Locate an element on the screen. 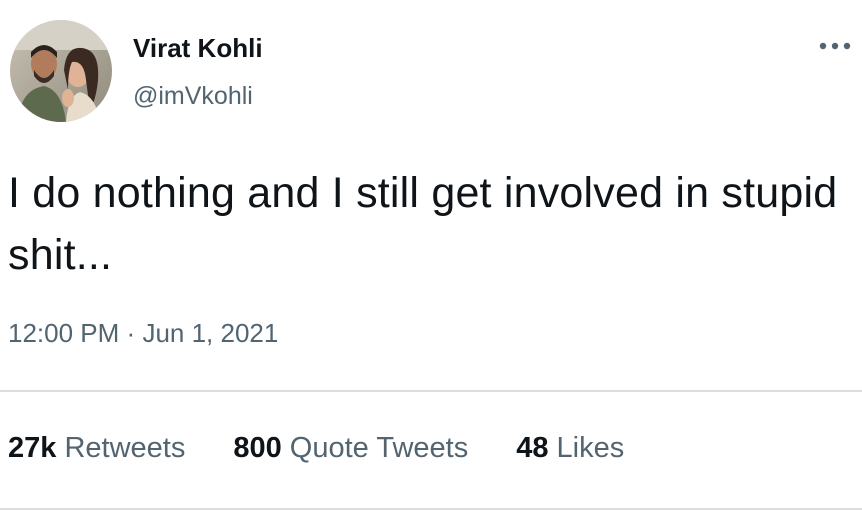 The image size is (862, 515). likes-stat: 48 Likes is located at coordinates (570, 448).